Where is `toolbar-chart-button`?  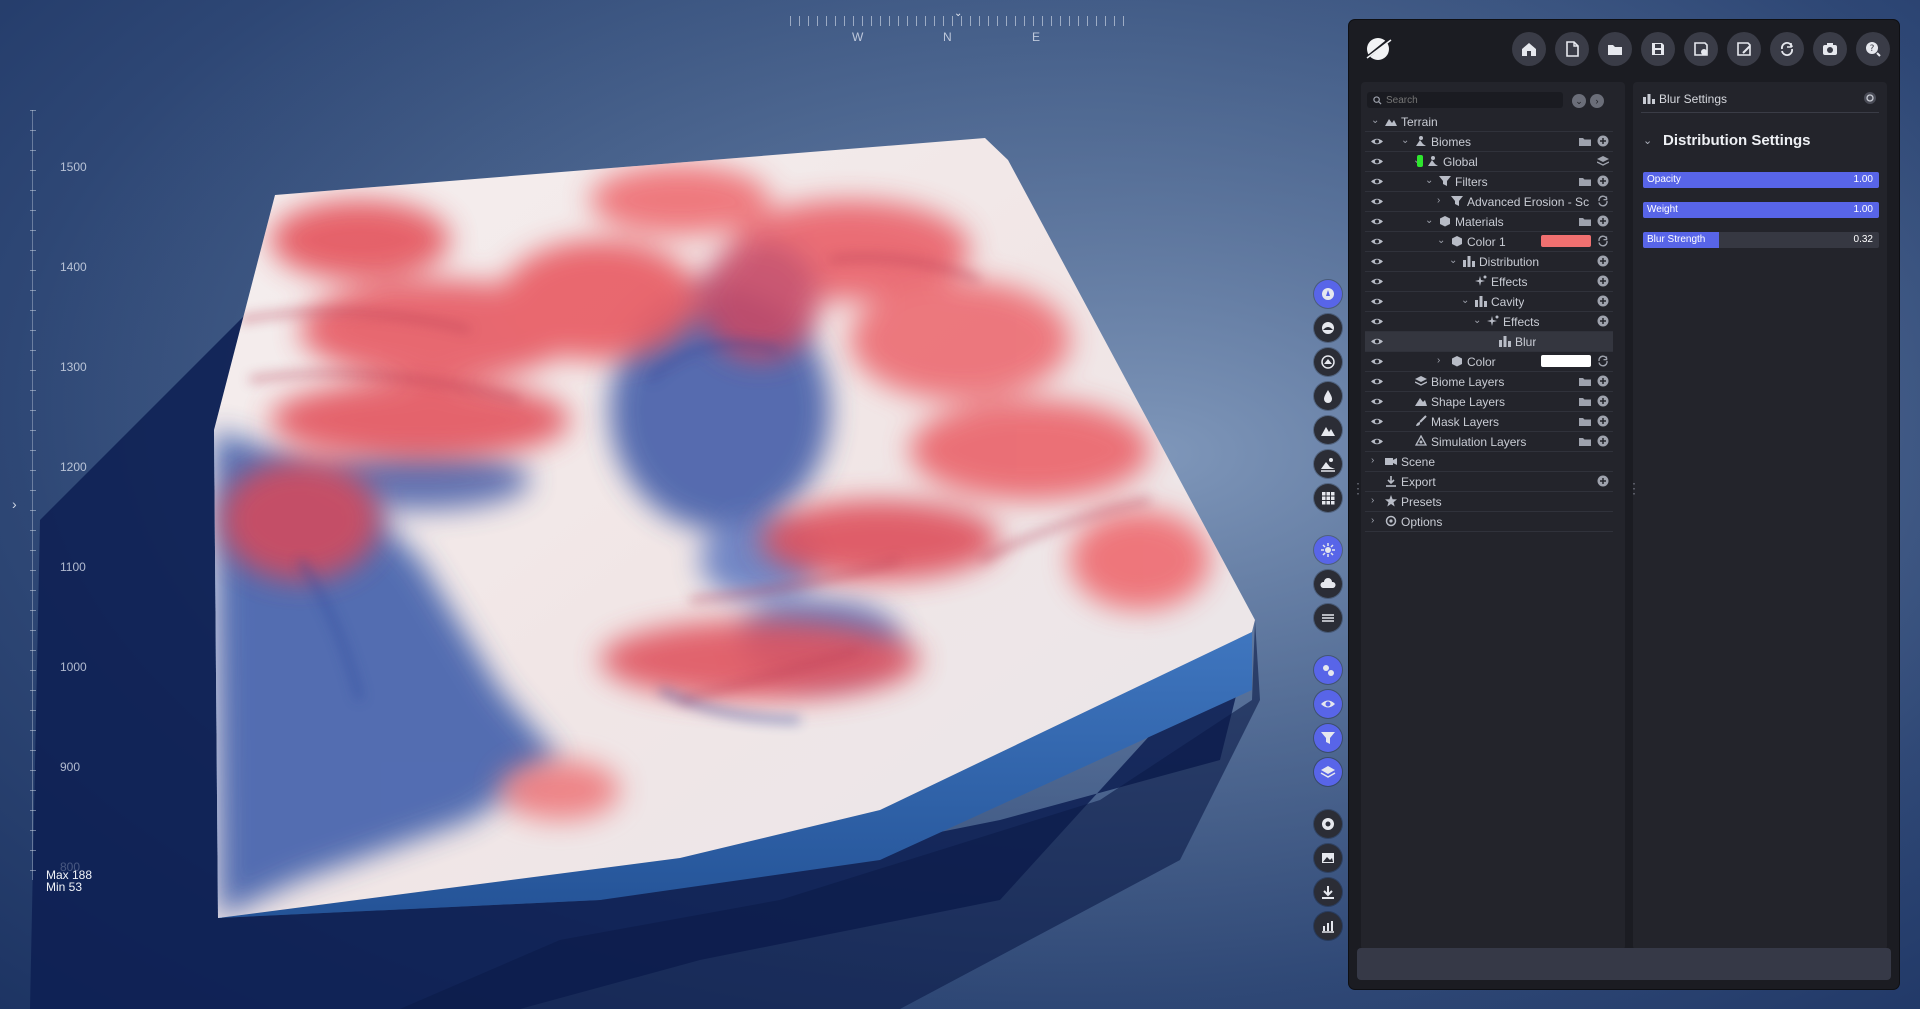
toolbar-chart-button is located at coordinates (1328, 926).